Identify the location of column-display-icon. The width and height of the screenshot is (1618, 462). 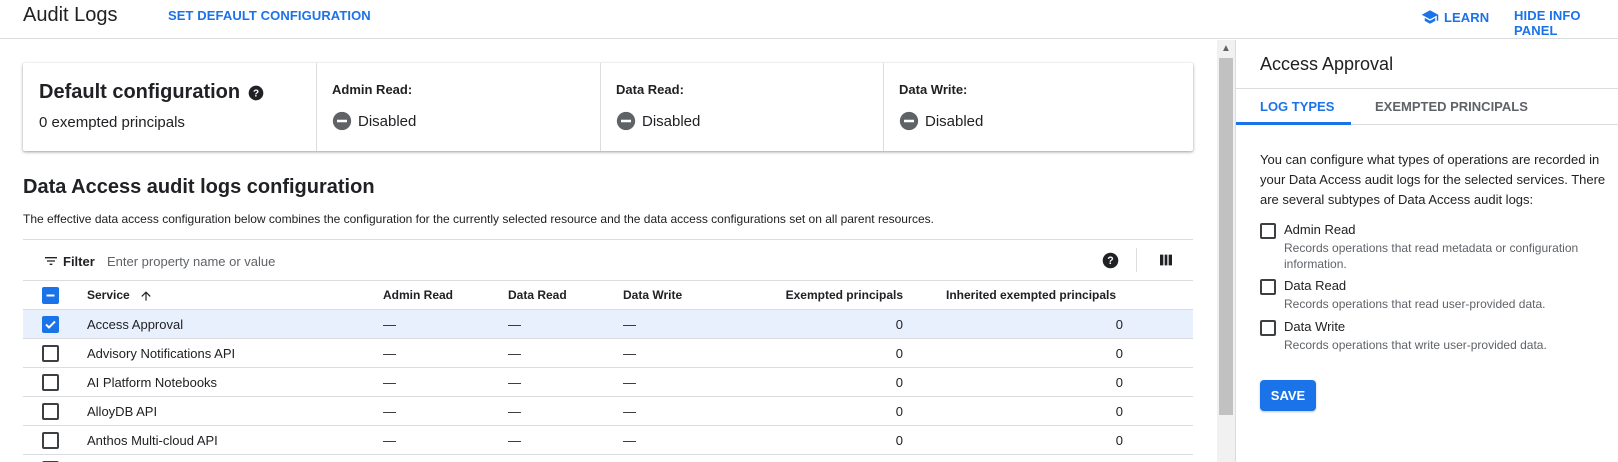
(1166, 260).